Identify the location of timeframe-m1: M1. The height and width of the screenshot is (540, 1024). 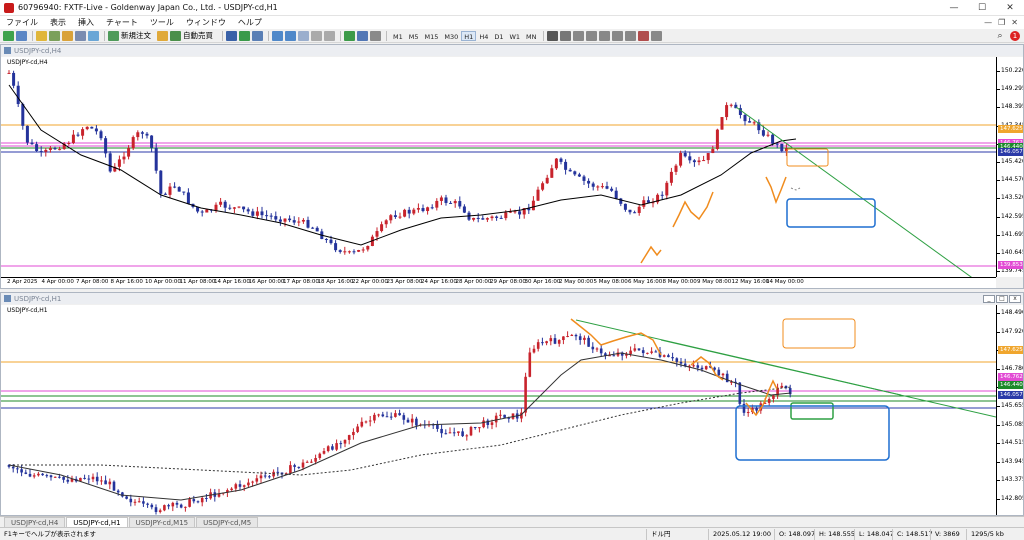
(398, 36).